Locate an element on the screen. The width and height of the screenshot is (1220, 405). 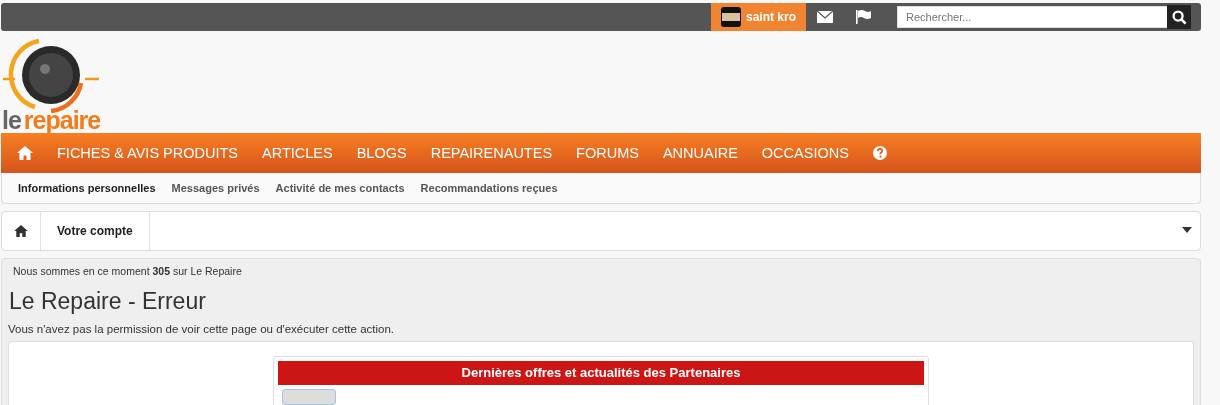
page-title: Le Repaire - Erreur is located at coordinates (108, 301).